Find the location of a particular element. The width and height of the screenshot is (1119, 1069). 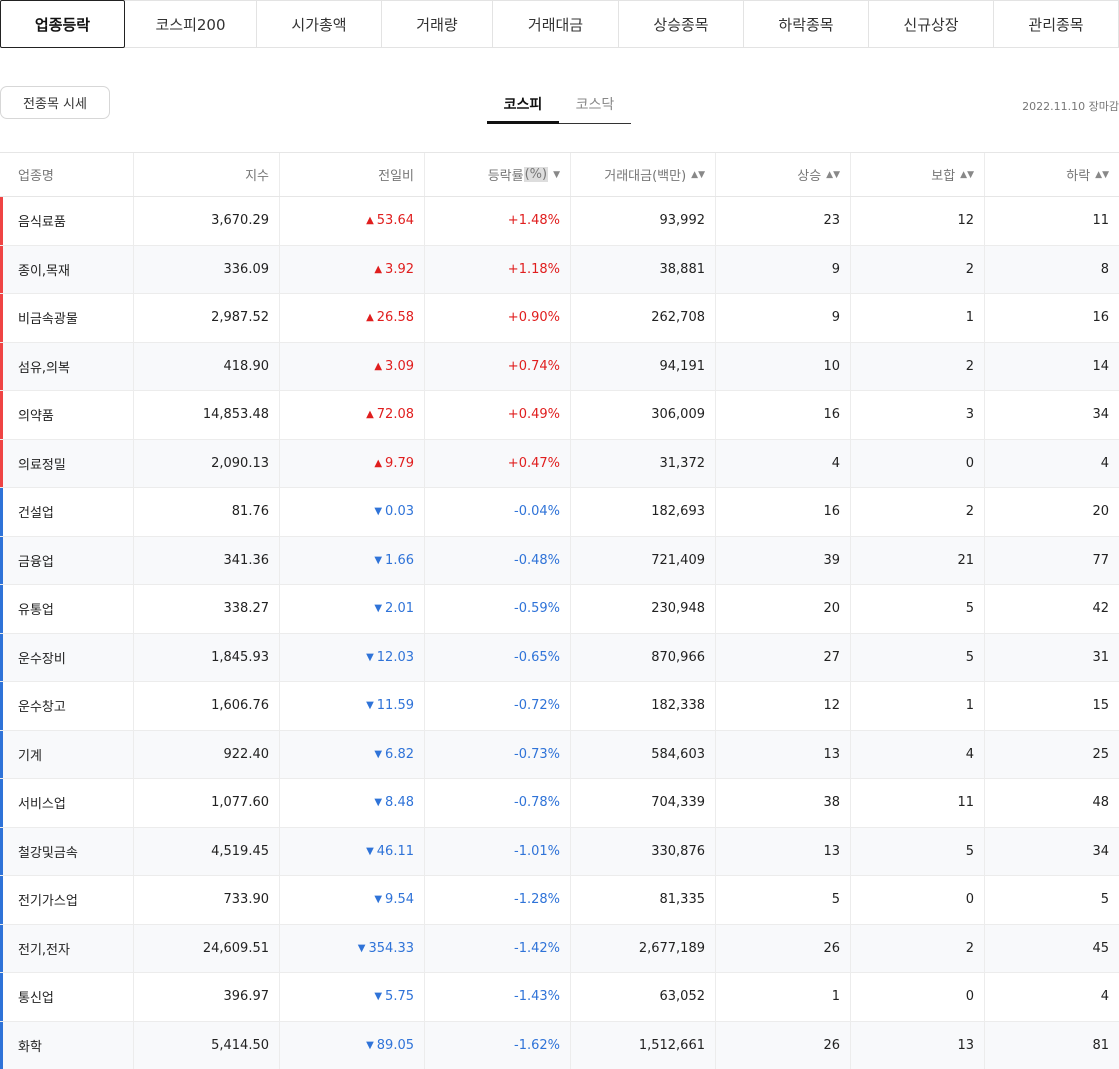

col-header-rise: 상승 ▲▼ is located at coordinates (783, 174).